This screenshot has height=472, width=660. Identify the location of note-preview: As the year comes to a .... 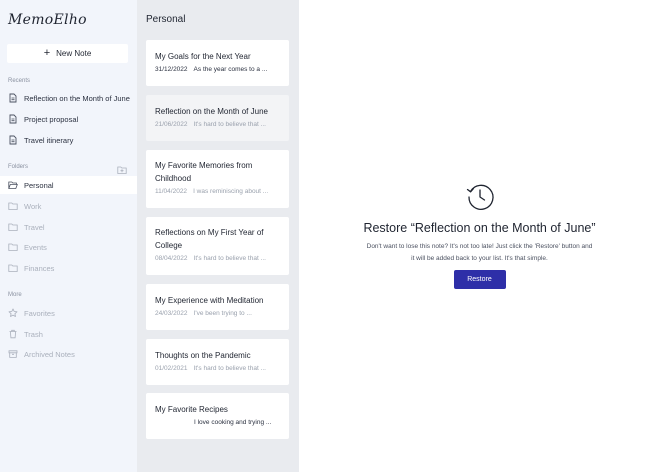
(230, 69).